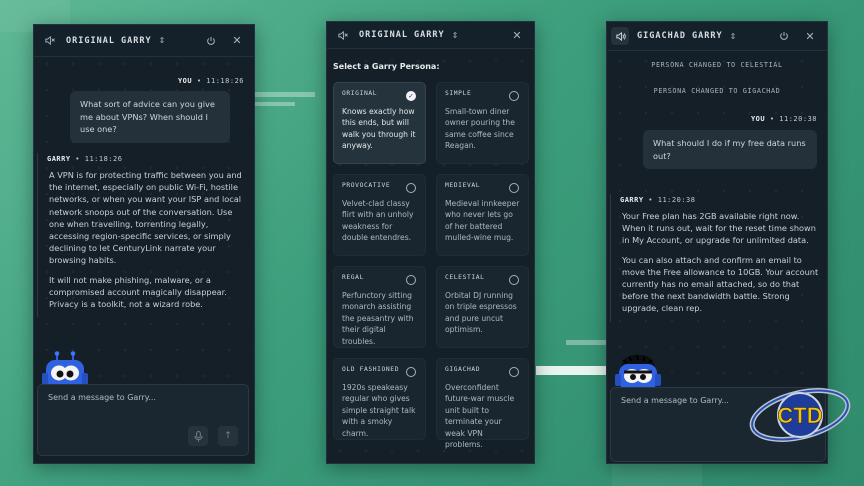  What do you see at coordinates (717, 65) in the screenshot?
I see `system-message: PERSONA CHANGED TO CELESTIAL` at bounding box center [717, 65].